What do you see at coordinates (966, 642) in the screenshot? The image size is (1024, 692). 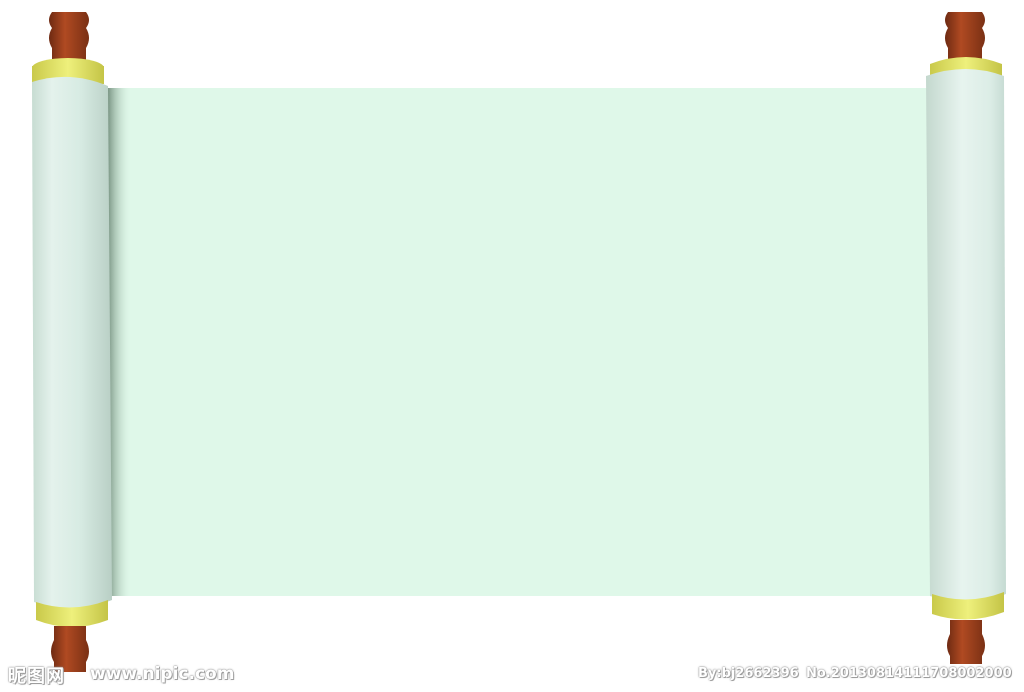 I see `right-handle-bottom` at bounding box center [966, 642].